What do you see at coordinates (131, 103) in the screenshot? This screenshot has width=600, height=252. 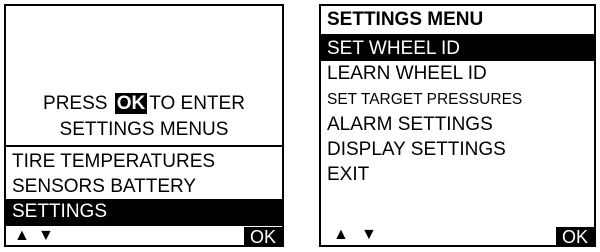 I see `prompt-ok-key: OK` at bounding box center [131, 103].